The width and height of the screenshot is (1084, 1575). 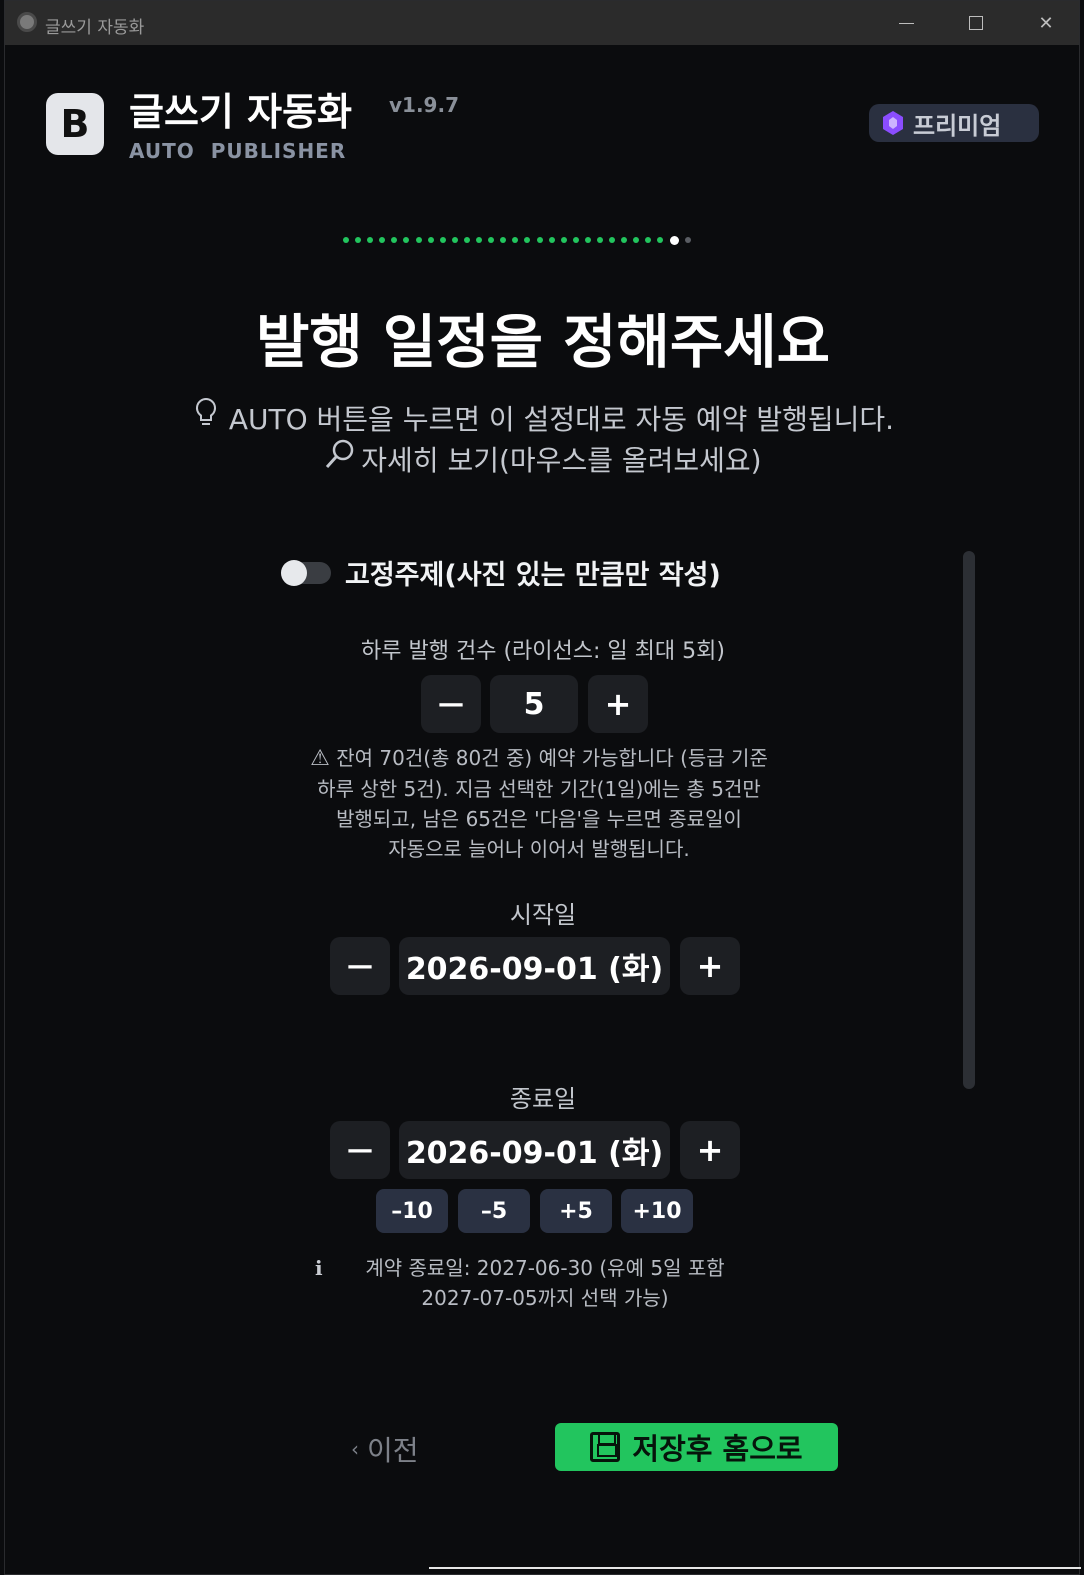 I want to click on magnifier-icon, so click(x=339, y=457).